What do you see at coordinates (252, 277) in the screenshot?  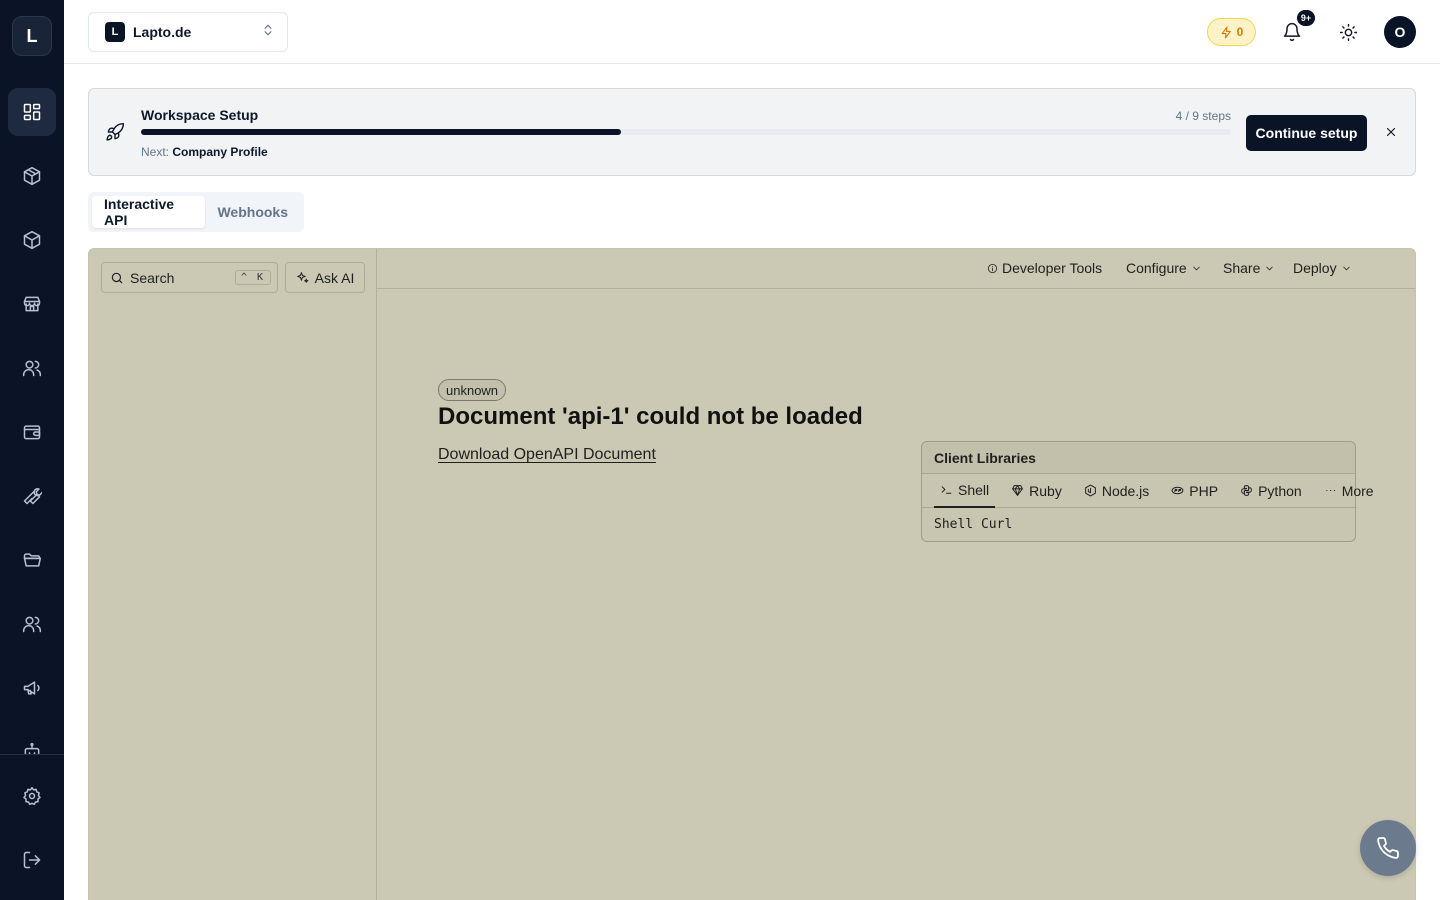 I see `search-shortcut: ^ K` at bounding box center [252, 277].